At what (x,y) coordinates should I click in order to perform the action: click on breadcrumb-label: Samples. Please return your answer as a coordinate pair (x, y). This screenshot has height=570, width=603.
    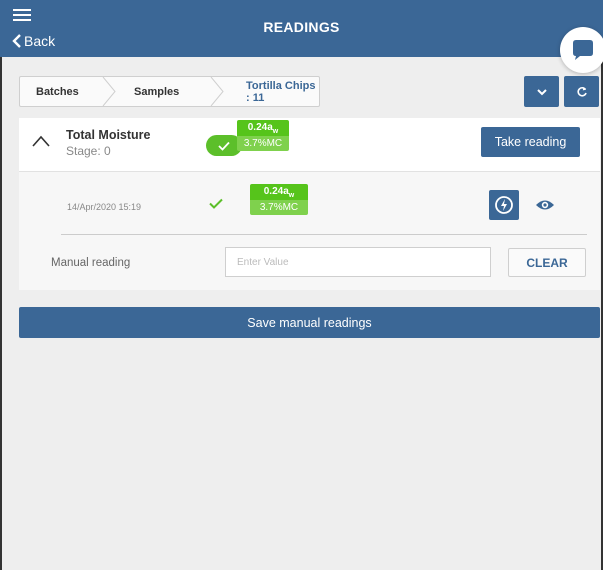
    Looking at the image, I should click on (157, 91).